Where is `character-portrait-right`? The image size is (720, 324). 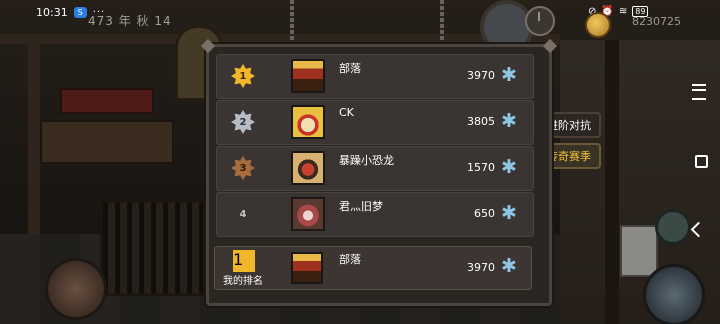
character-portrait-right is located at coordinates (674, 294).